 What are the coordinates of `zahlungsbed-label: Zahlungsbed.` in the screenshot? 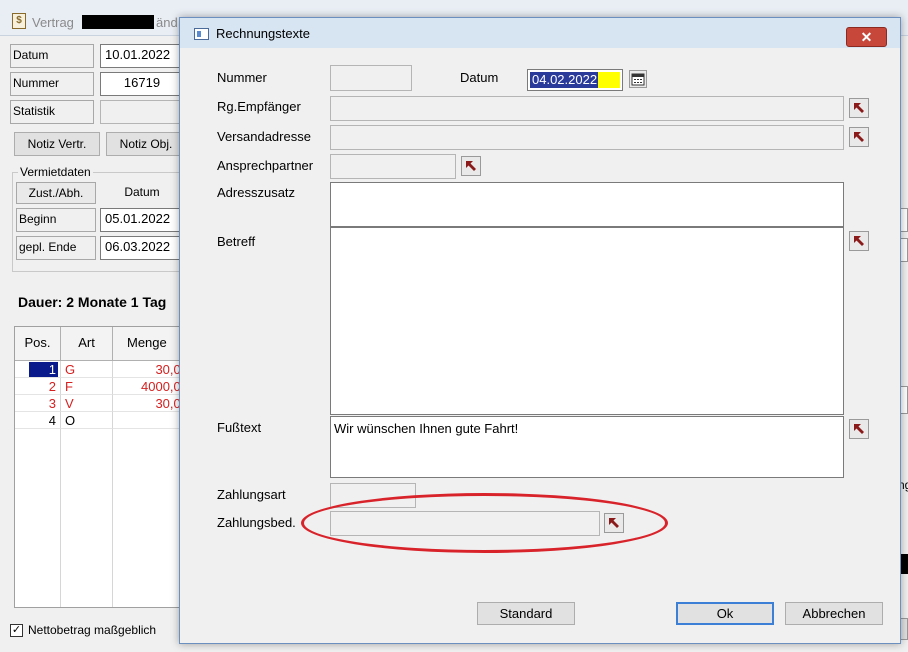 It's located at (256, 522).